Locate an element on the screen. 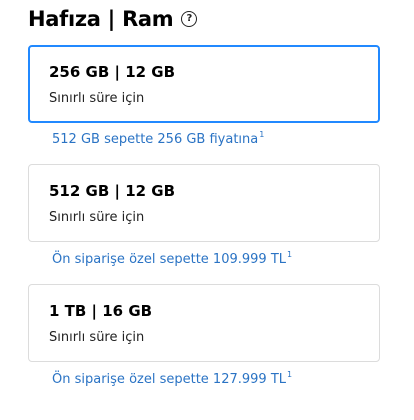 Image resolution: width=414 pixels, height=420 pixels. option-title: 256 GB | 12 GB is located at coordinates (112, 72).